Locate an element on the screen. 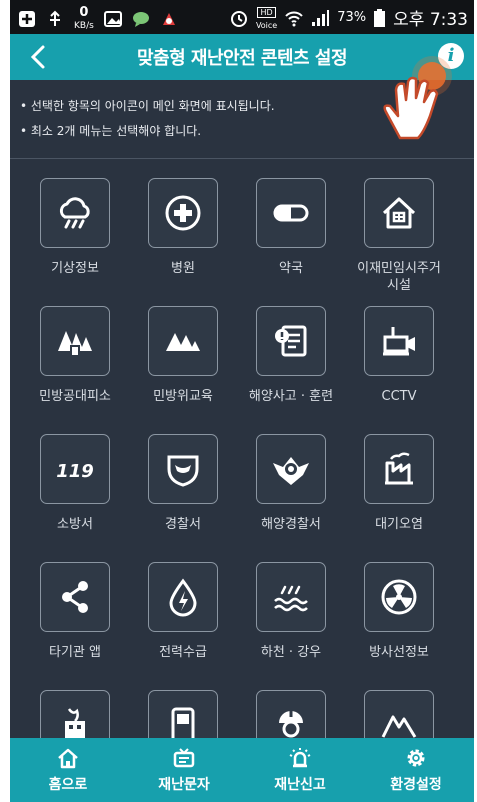 This screenshot has height=802, width=477. coast-guard-emblem-icon is located at coordinates (291, 471).